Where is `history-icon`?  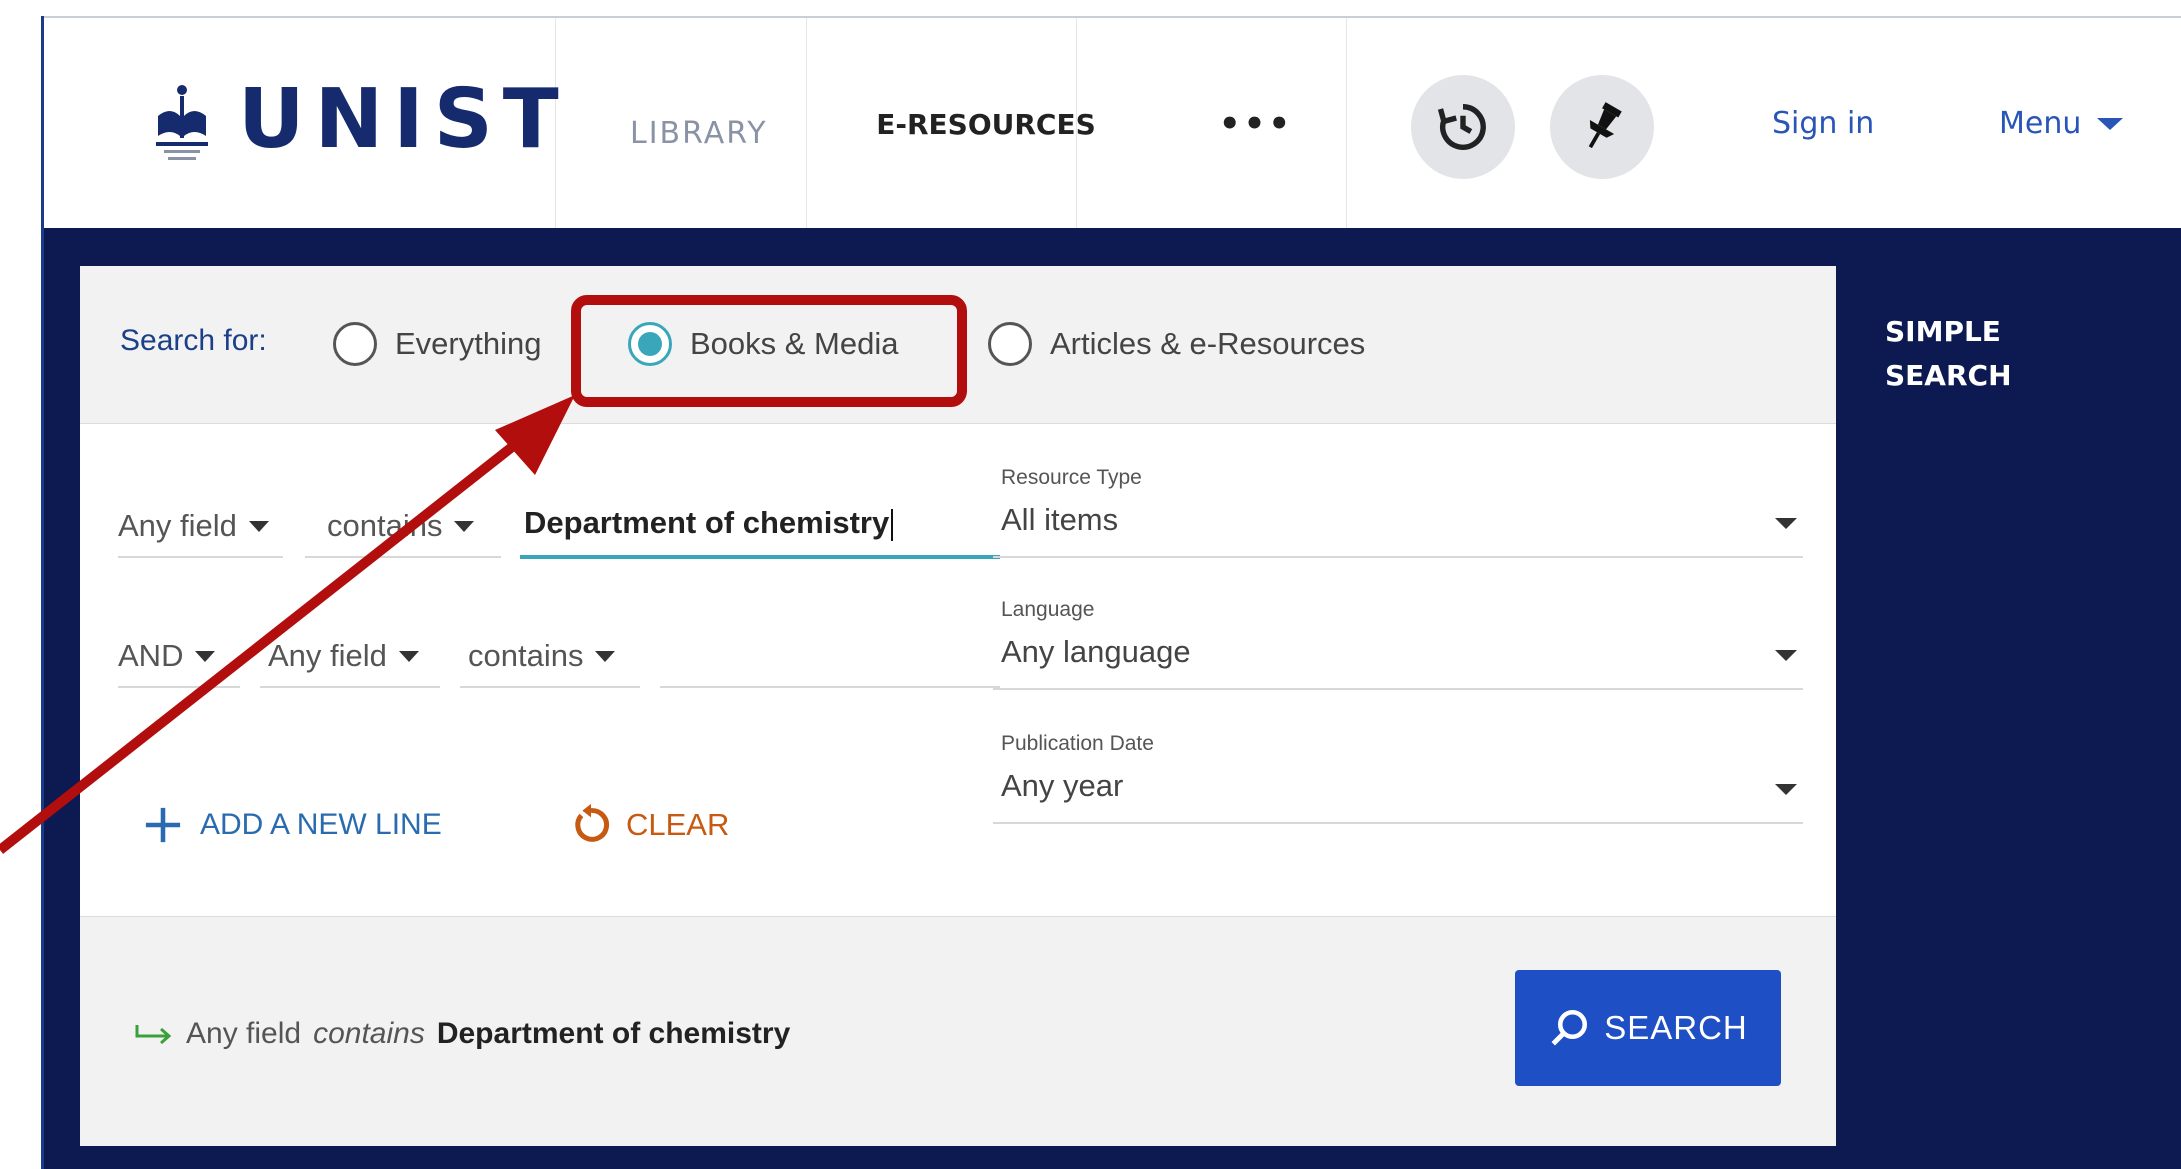
history-icon is located at coordinates (1461, 127).